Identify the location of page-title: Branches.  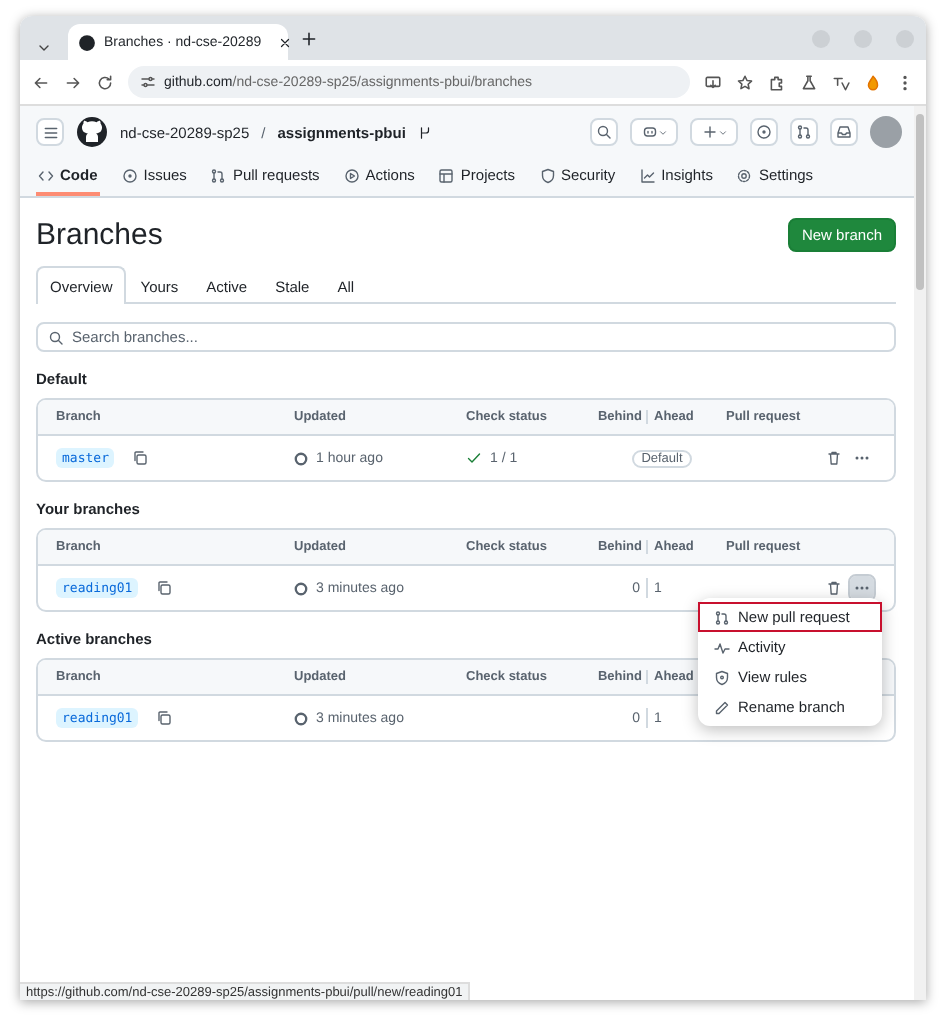
(99, 235).